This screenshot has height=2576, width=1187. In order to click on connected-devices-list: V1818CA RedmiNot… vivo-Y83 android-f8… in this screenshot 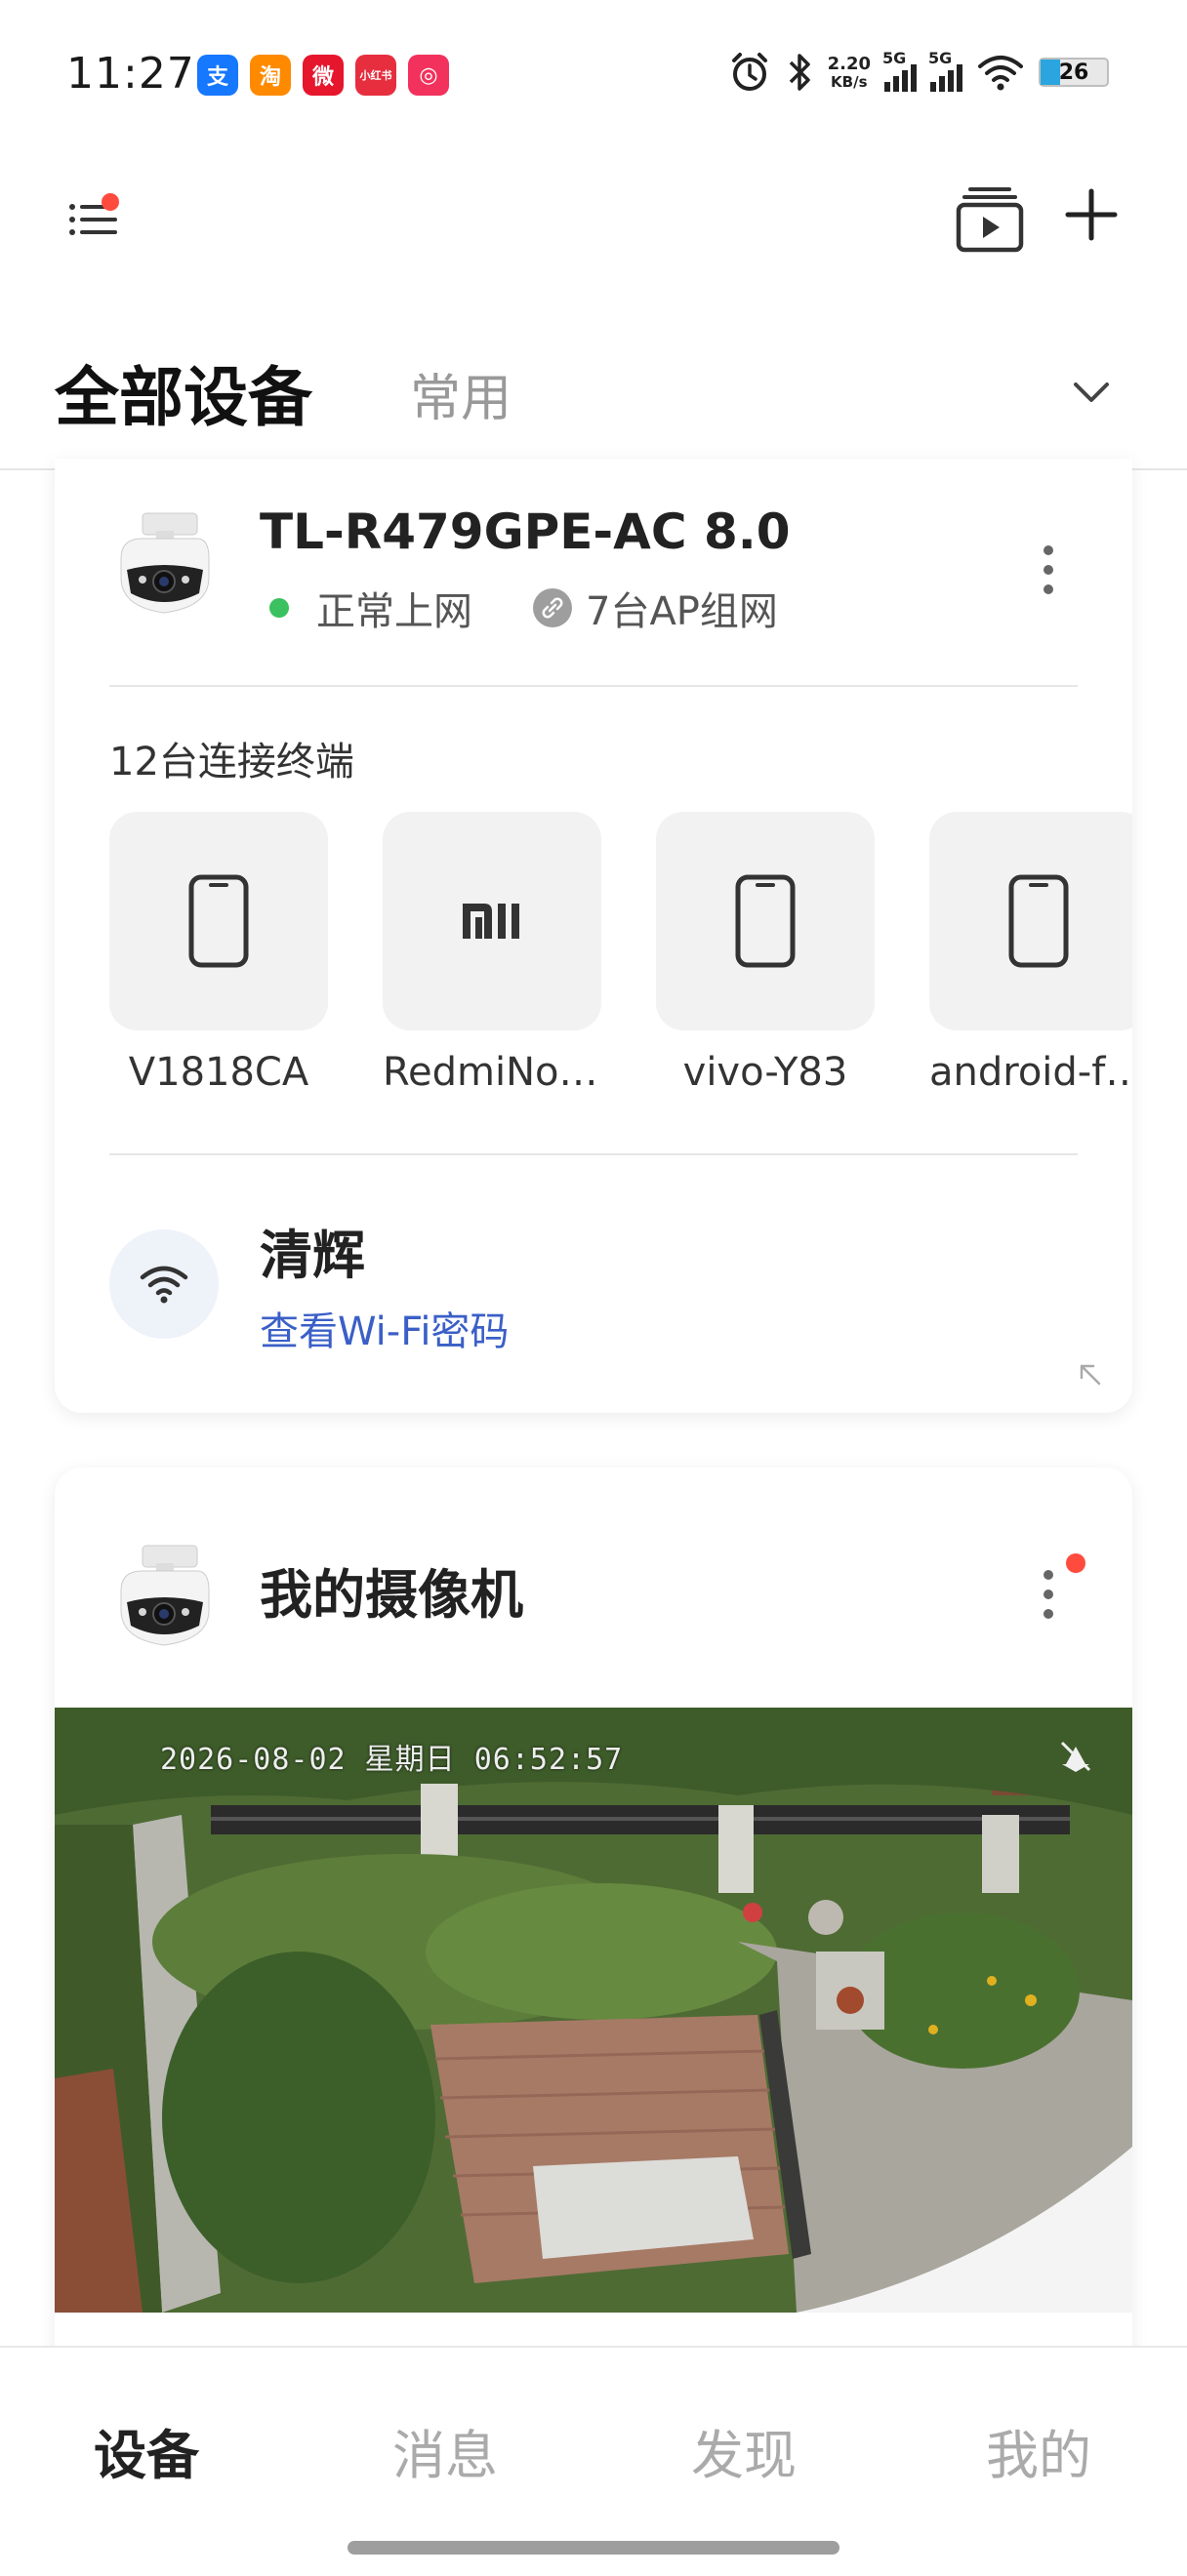, I will do `click(620, 963)`.